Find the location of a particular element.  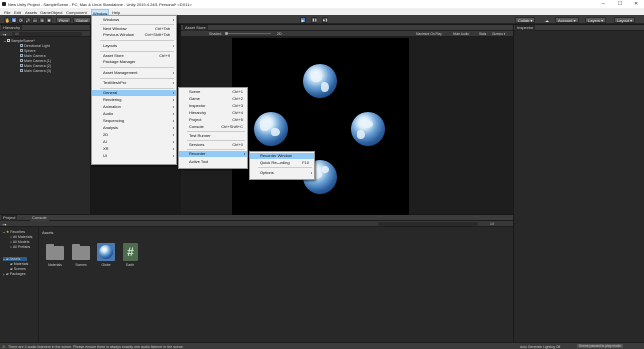

menu-item-xr: XR is located at coordinates (134, 149).